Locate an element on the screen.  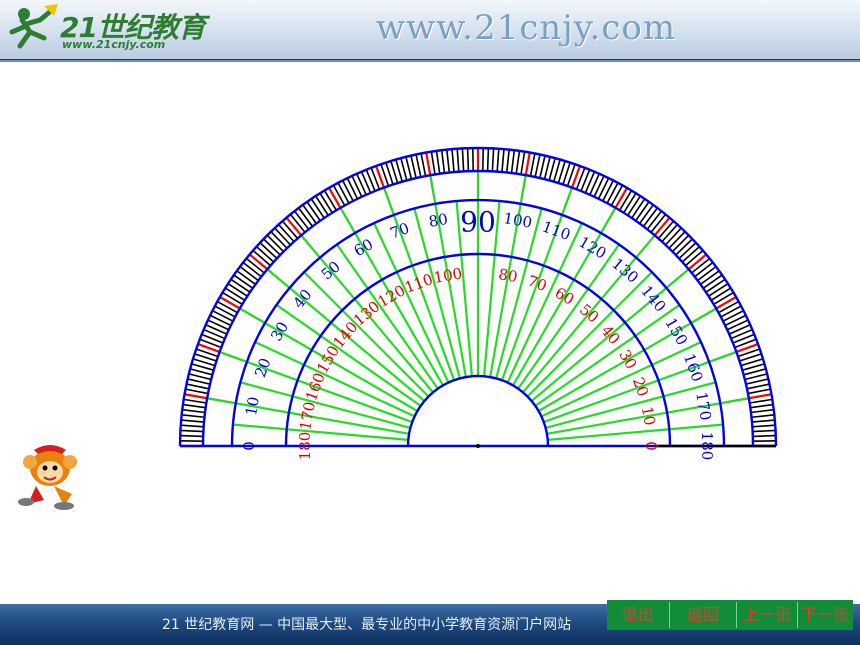
inner-scale-label: 160 is located at coordinates (315, 386).